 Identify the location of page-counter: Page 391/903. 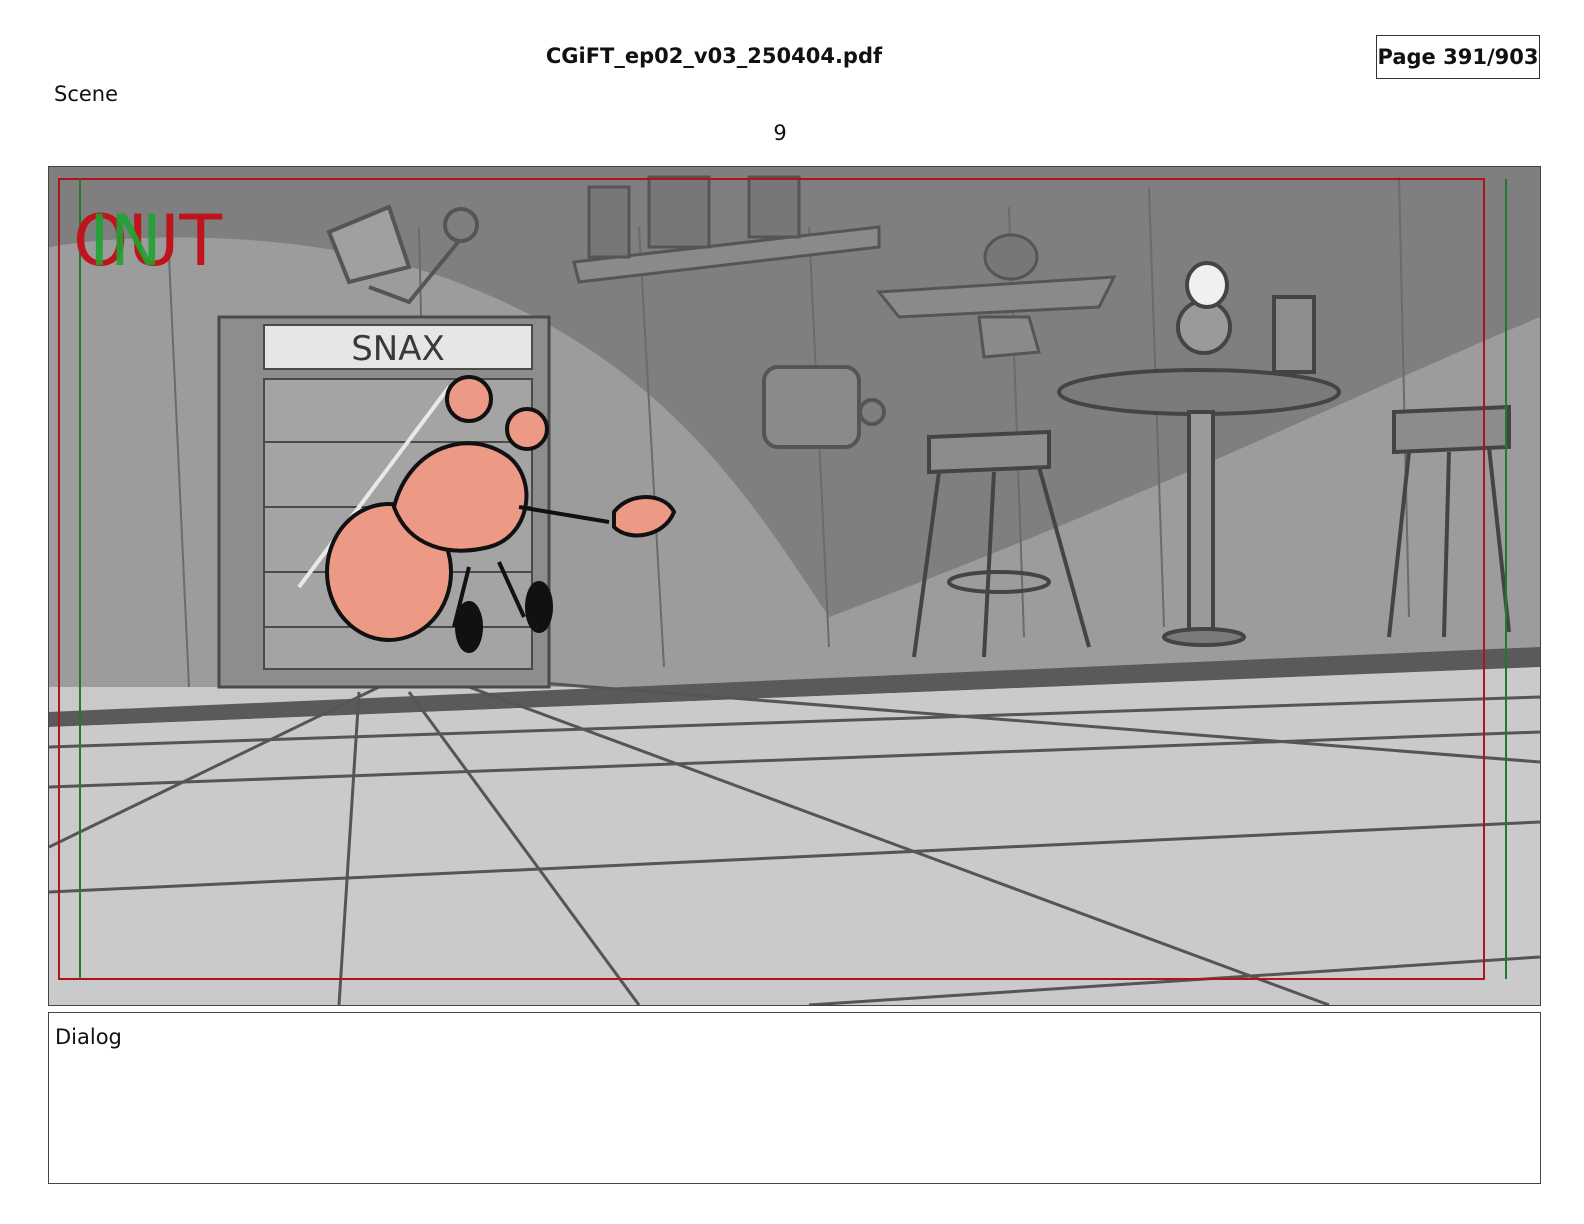
(1458, 57).